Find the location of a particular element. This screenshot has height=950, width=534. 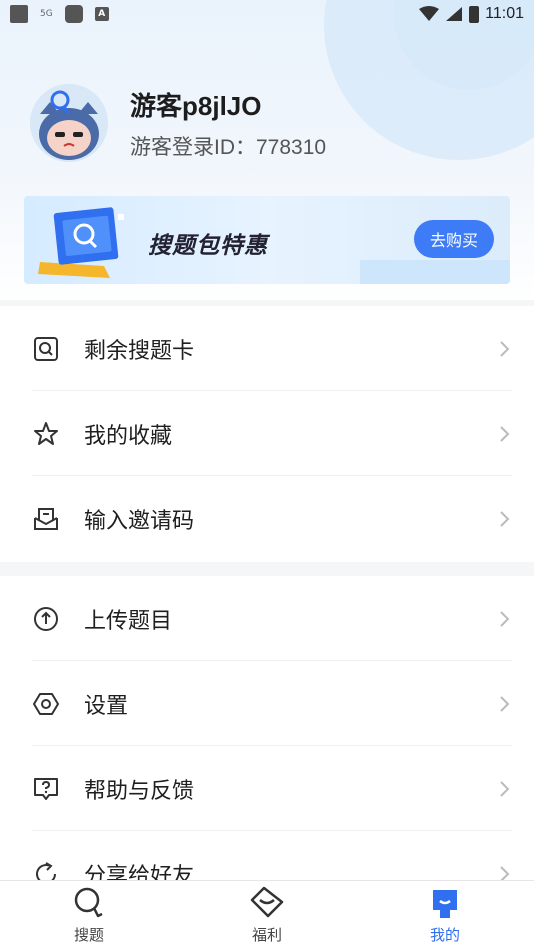

menu-item-favorites: 我的收藏 is located at coordinates (267, 433).